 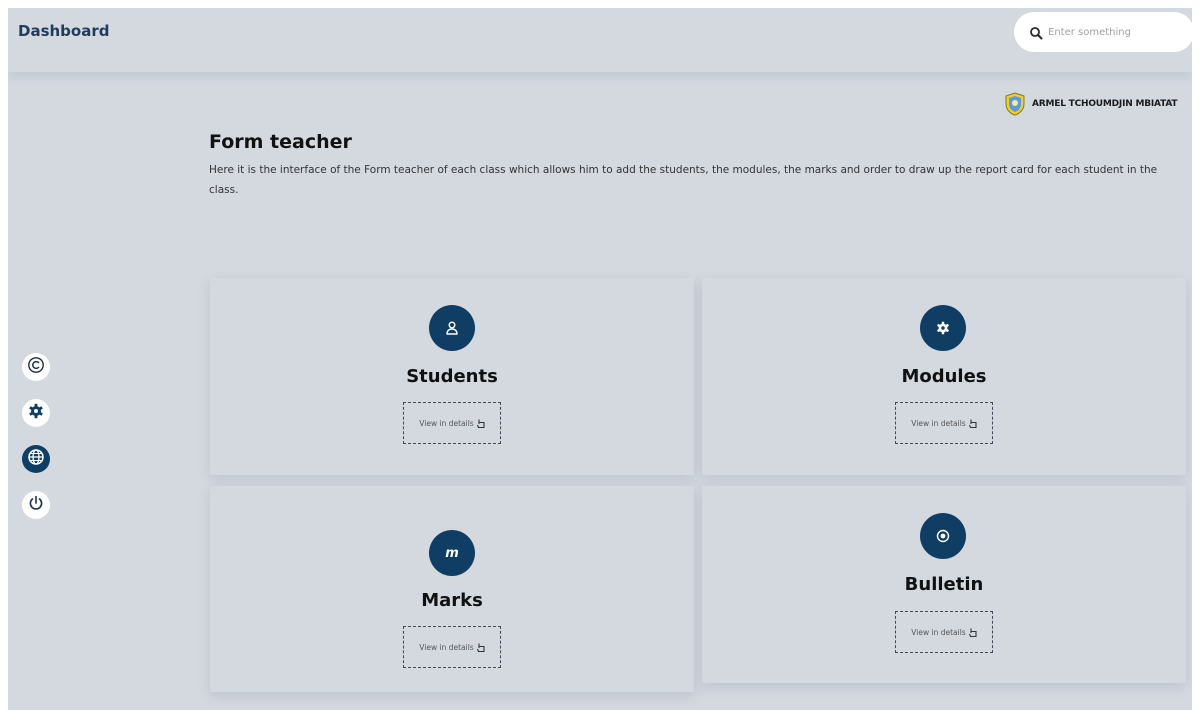 I want to click on search-box, so click(x=1103, y=32).